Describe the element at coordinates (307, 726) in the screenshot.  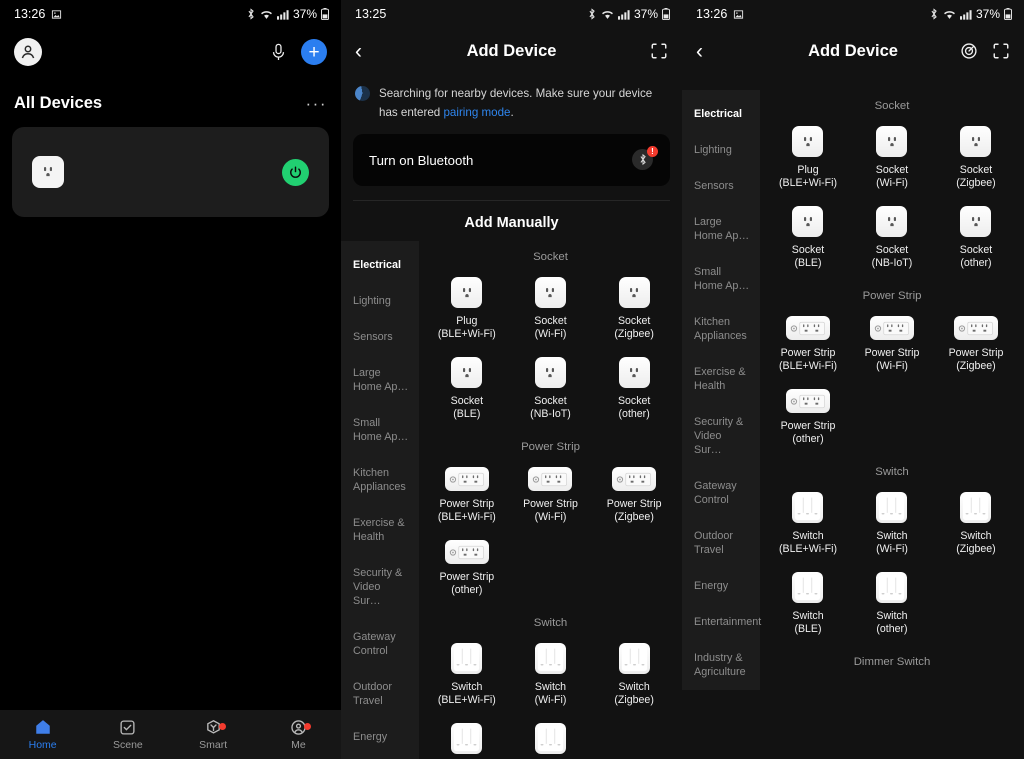
I see `me-badge` at that location.